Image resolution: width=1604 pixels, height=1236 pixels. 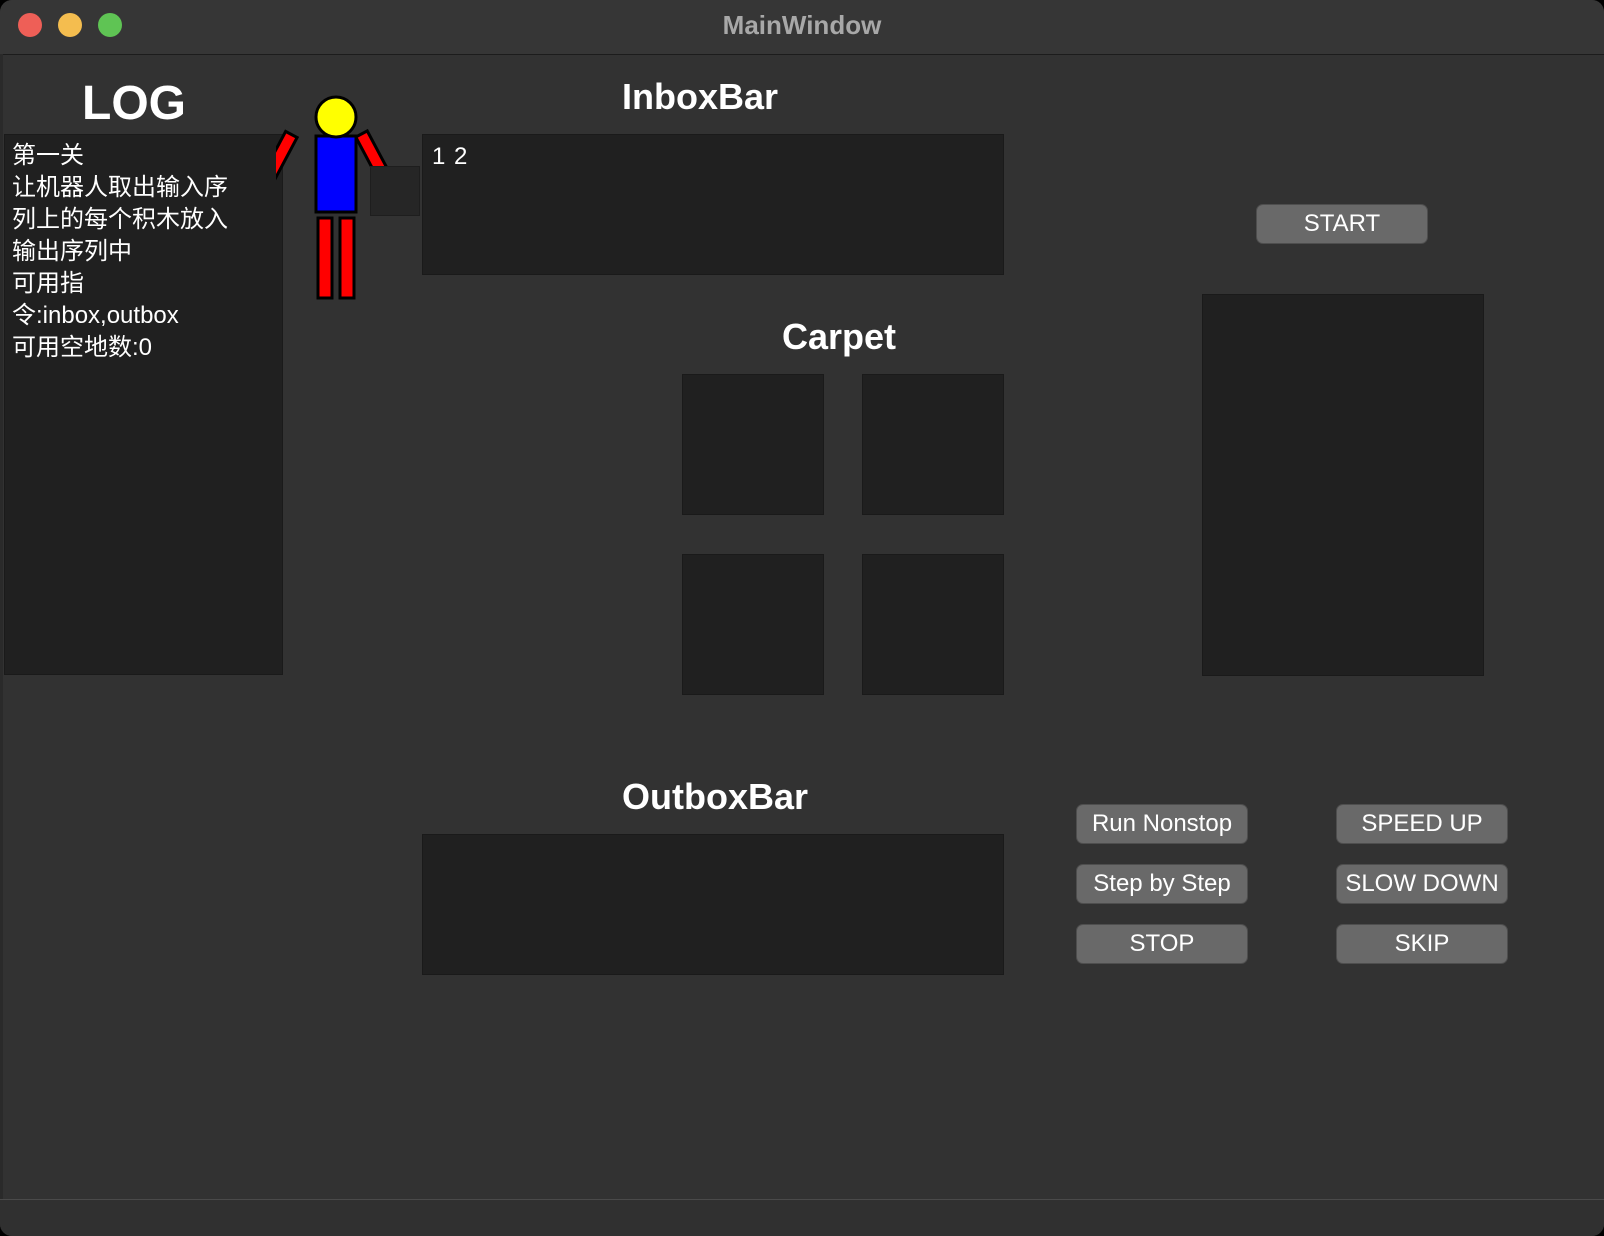 I want to click on inbox-bar, so click(x=713, y=204).